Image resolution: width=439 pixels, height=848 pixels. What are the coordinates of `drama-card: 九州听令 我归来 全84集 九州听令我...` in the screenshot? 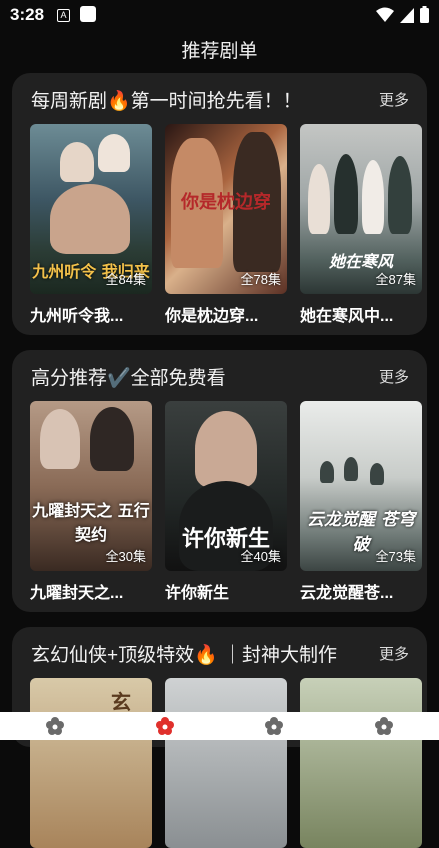 It's located at (91, 225).